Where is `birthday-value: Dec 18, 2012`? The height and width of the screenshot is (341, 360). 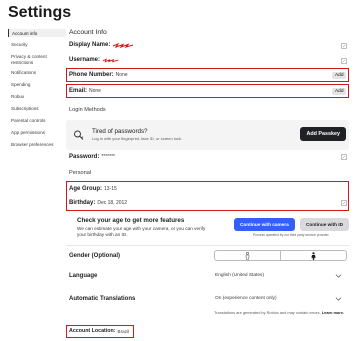
birthday-value: Dec 18, 2012 is located at coordinates (112, 203).